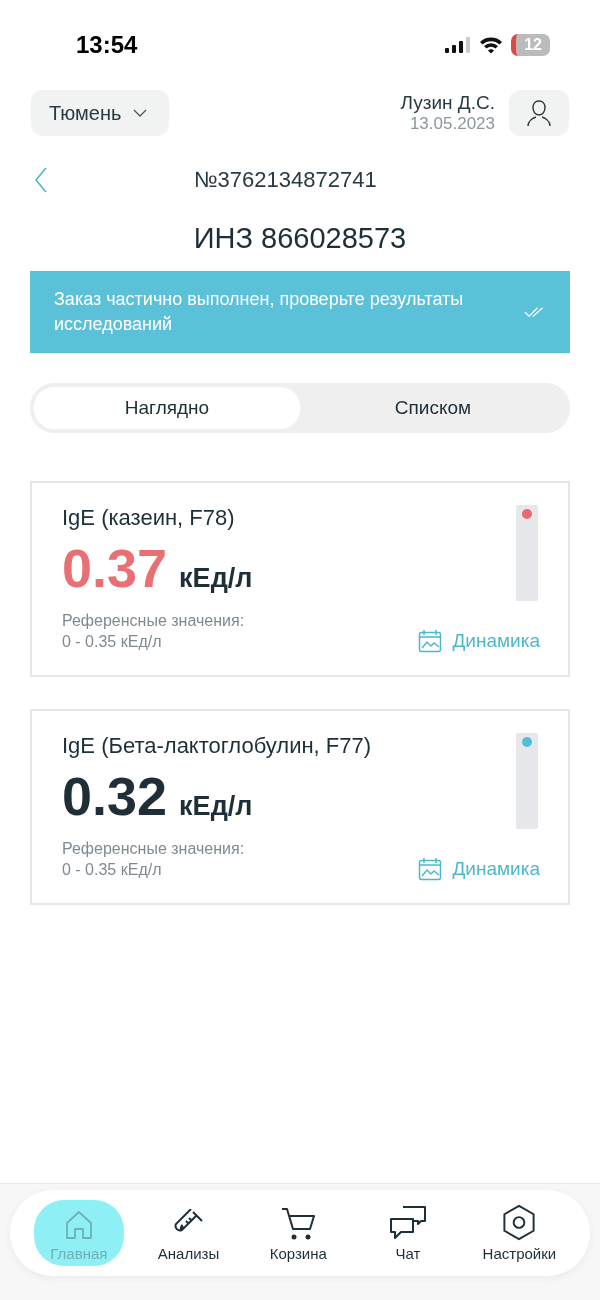 This screenshot has height=1300, width=600. Describe the element at coordinates (407, 1223) in the screenshot. I see `chat-icon` at that location.